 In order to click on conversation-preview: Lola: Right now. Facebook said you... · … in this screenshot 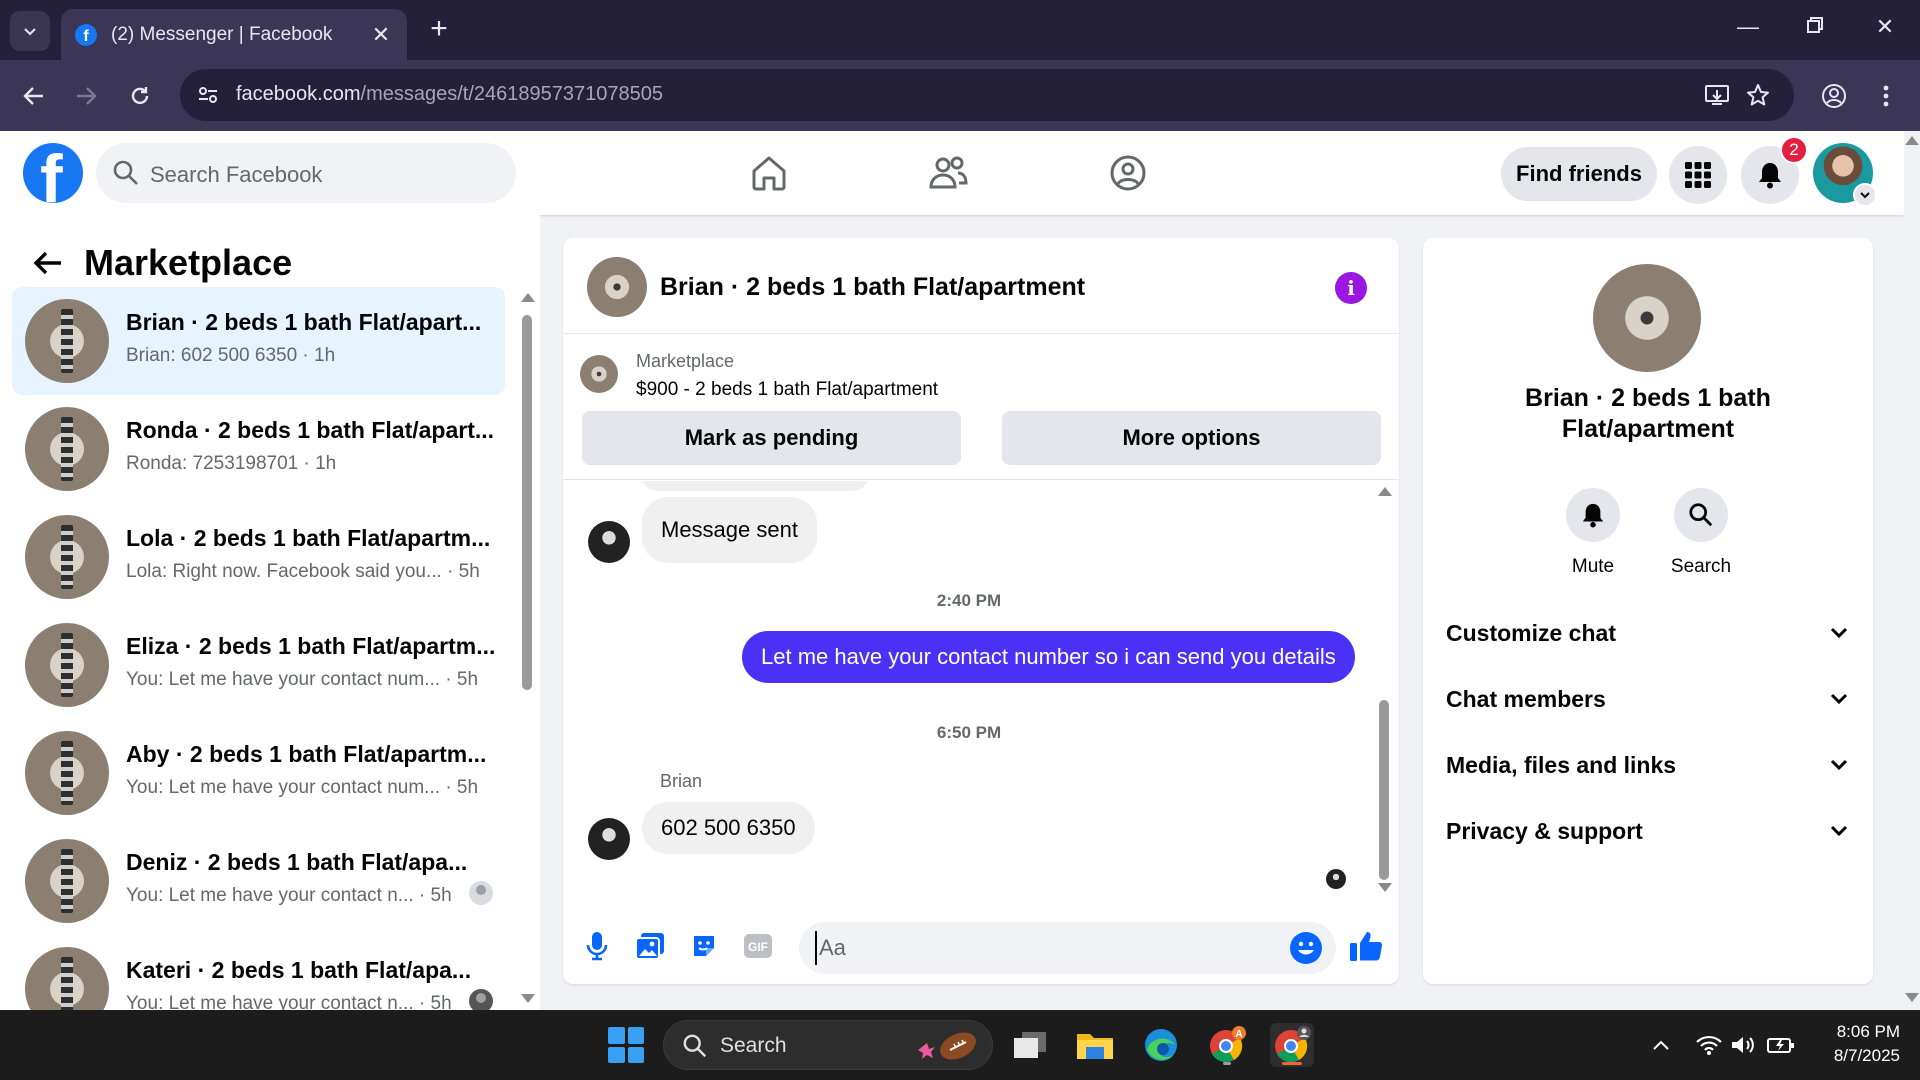, I will do `click(303, 571)`.